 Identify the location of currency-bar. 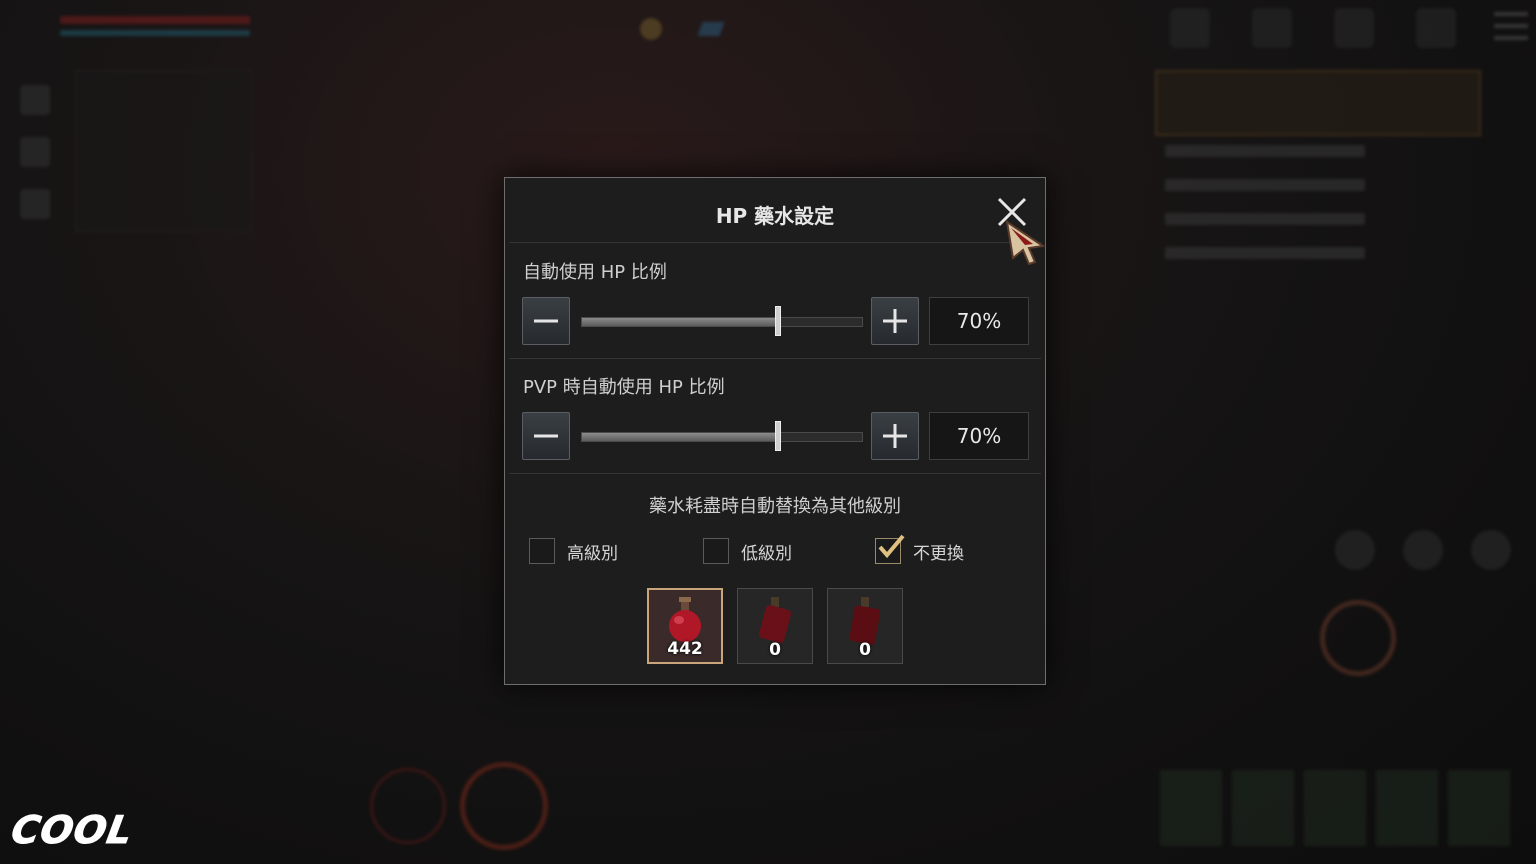
(685, 29).